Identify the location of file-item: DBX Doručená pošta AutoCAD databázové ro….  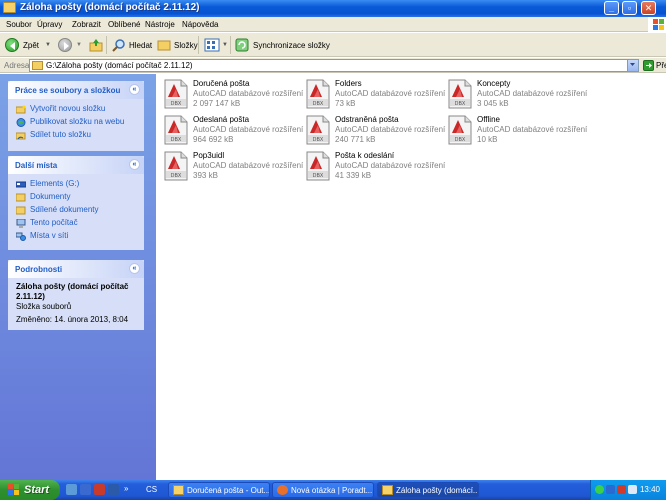
(232, 94).